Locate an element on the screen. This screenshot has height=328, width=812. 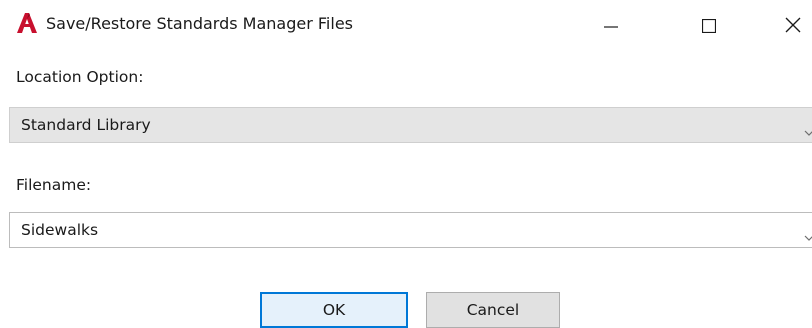
maximize-button is located at coordinates (709, 27).